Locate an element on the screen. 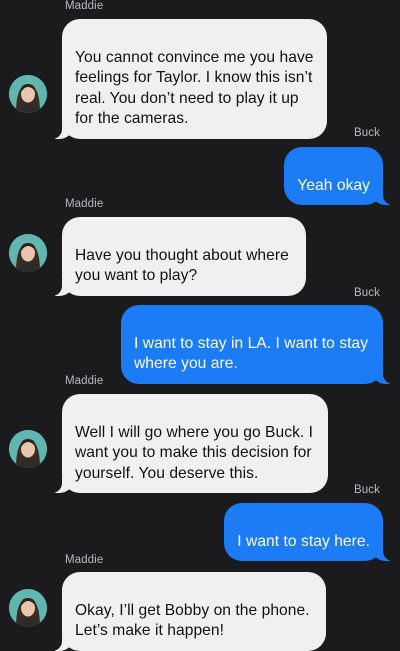 The height and width of the screenshot is (651, 400). outgoing-message-bubble: I want to stay here. is located at coordinates (310, 532).